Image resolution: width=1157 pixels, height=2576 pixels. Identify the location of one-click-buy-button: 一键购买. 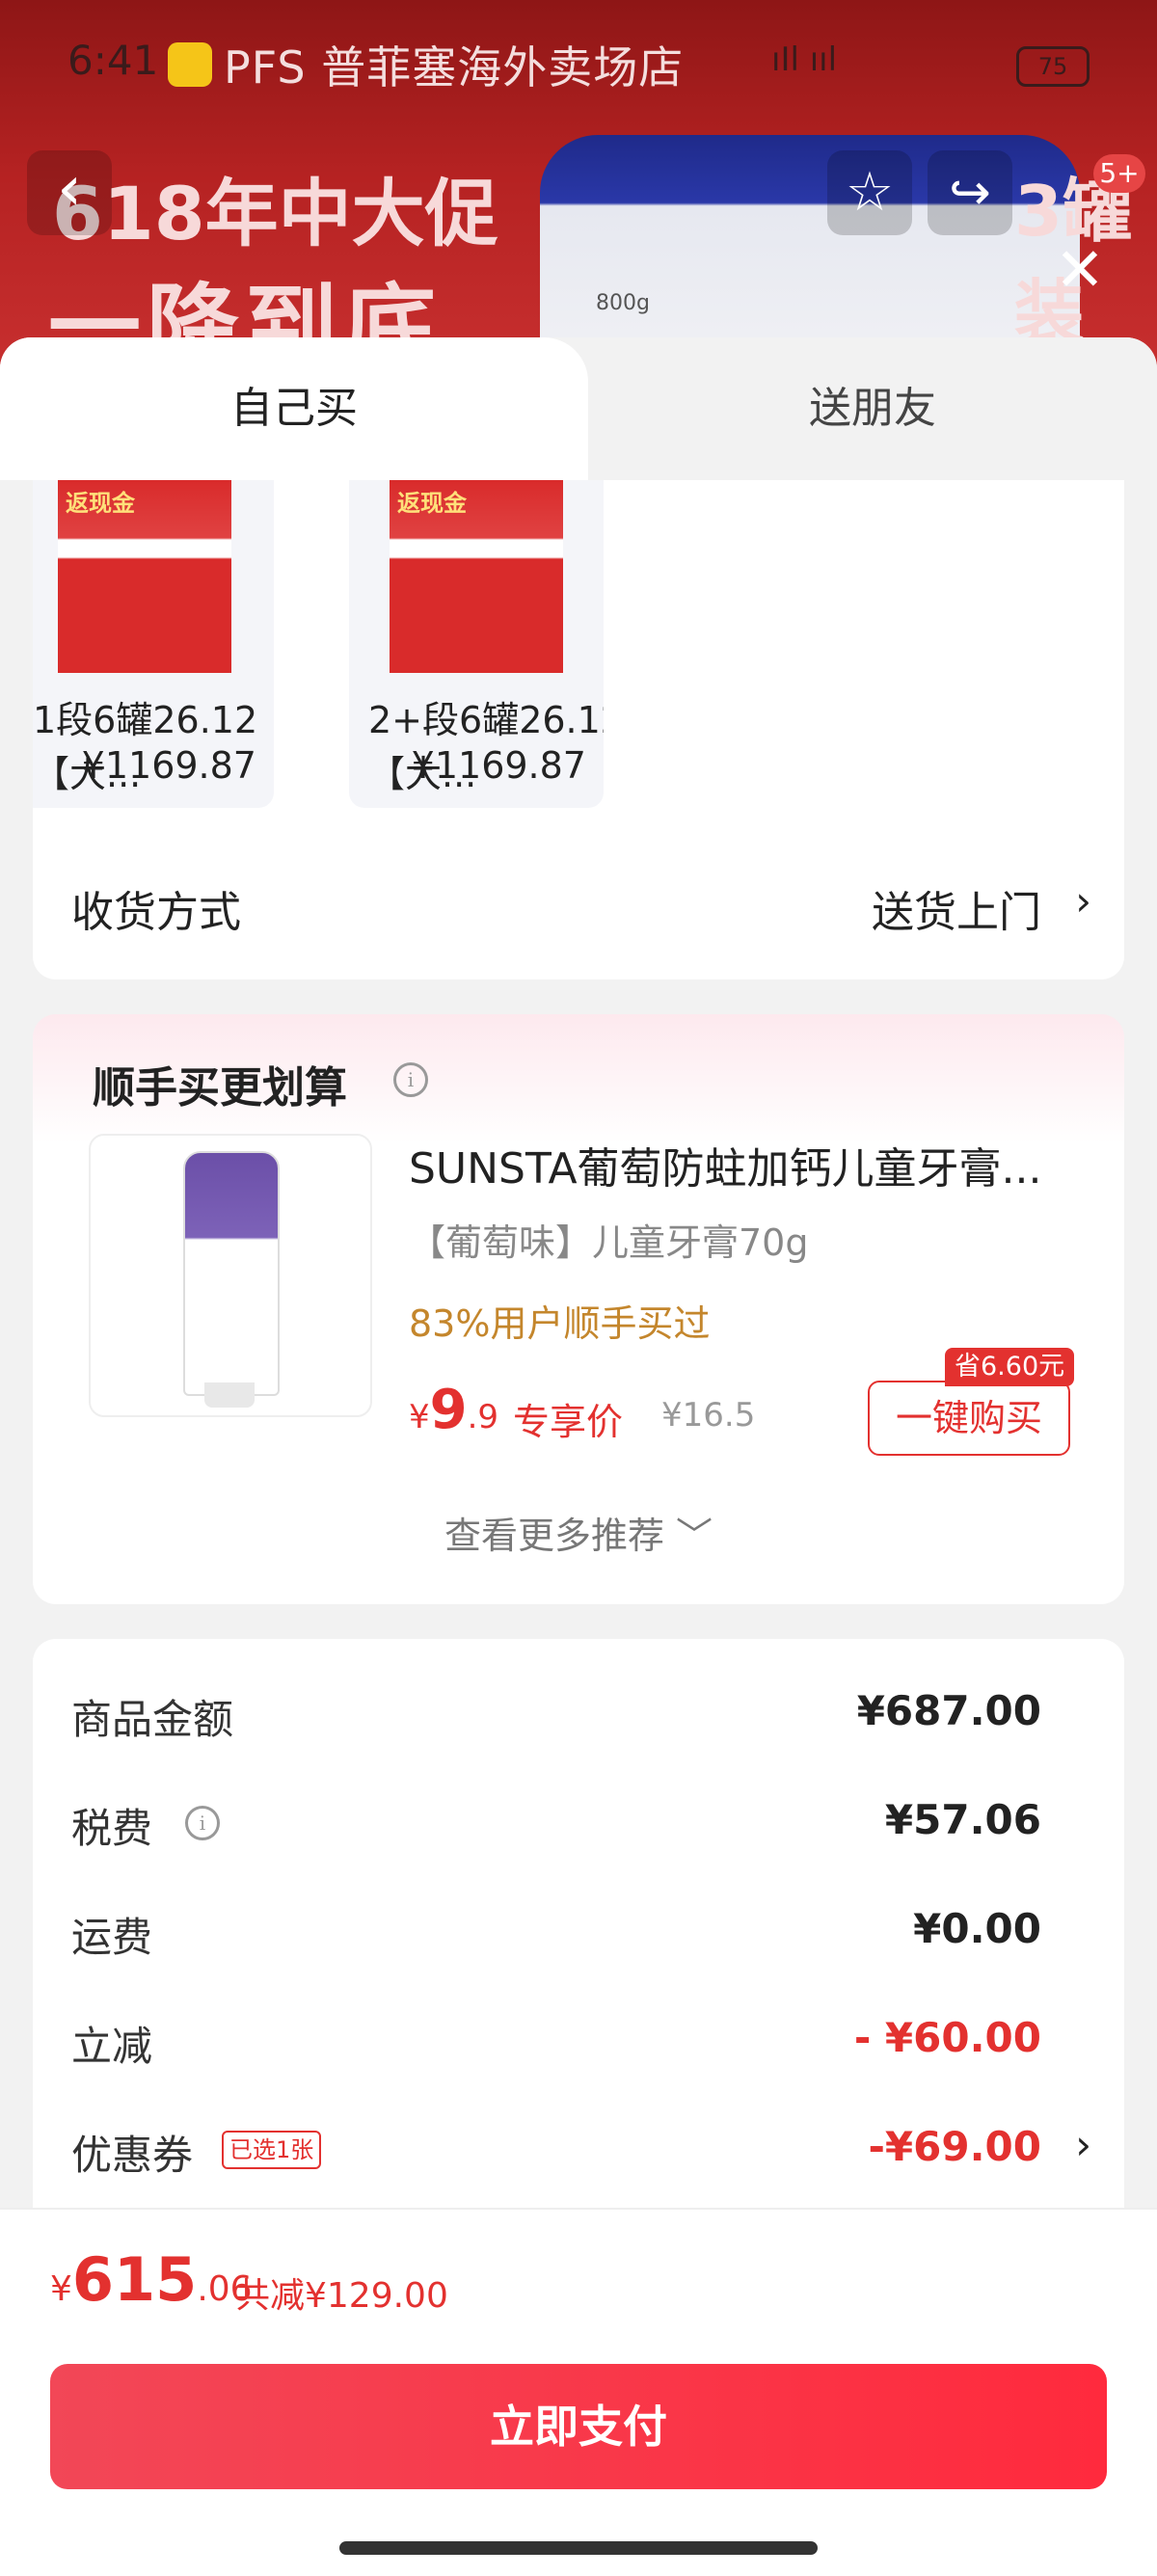
(969, 1418).